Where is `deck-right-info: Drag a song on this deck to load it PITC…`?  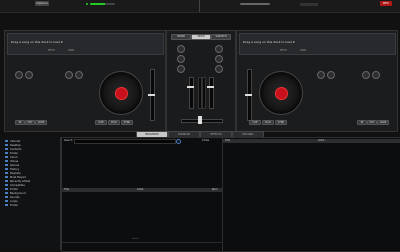
deck-right-info: Drag a song on this deck to load it PITC… is located at coordinates (317, 44).